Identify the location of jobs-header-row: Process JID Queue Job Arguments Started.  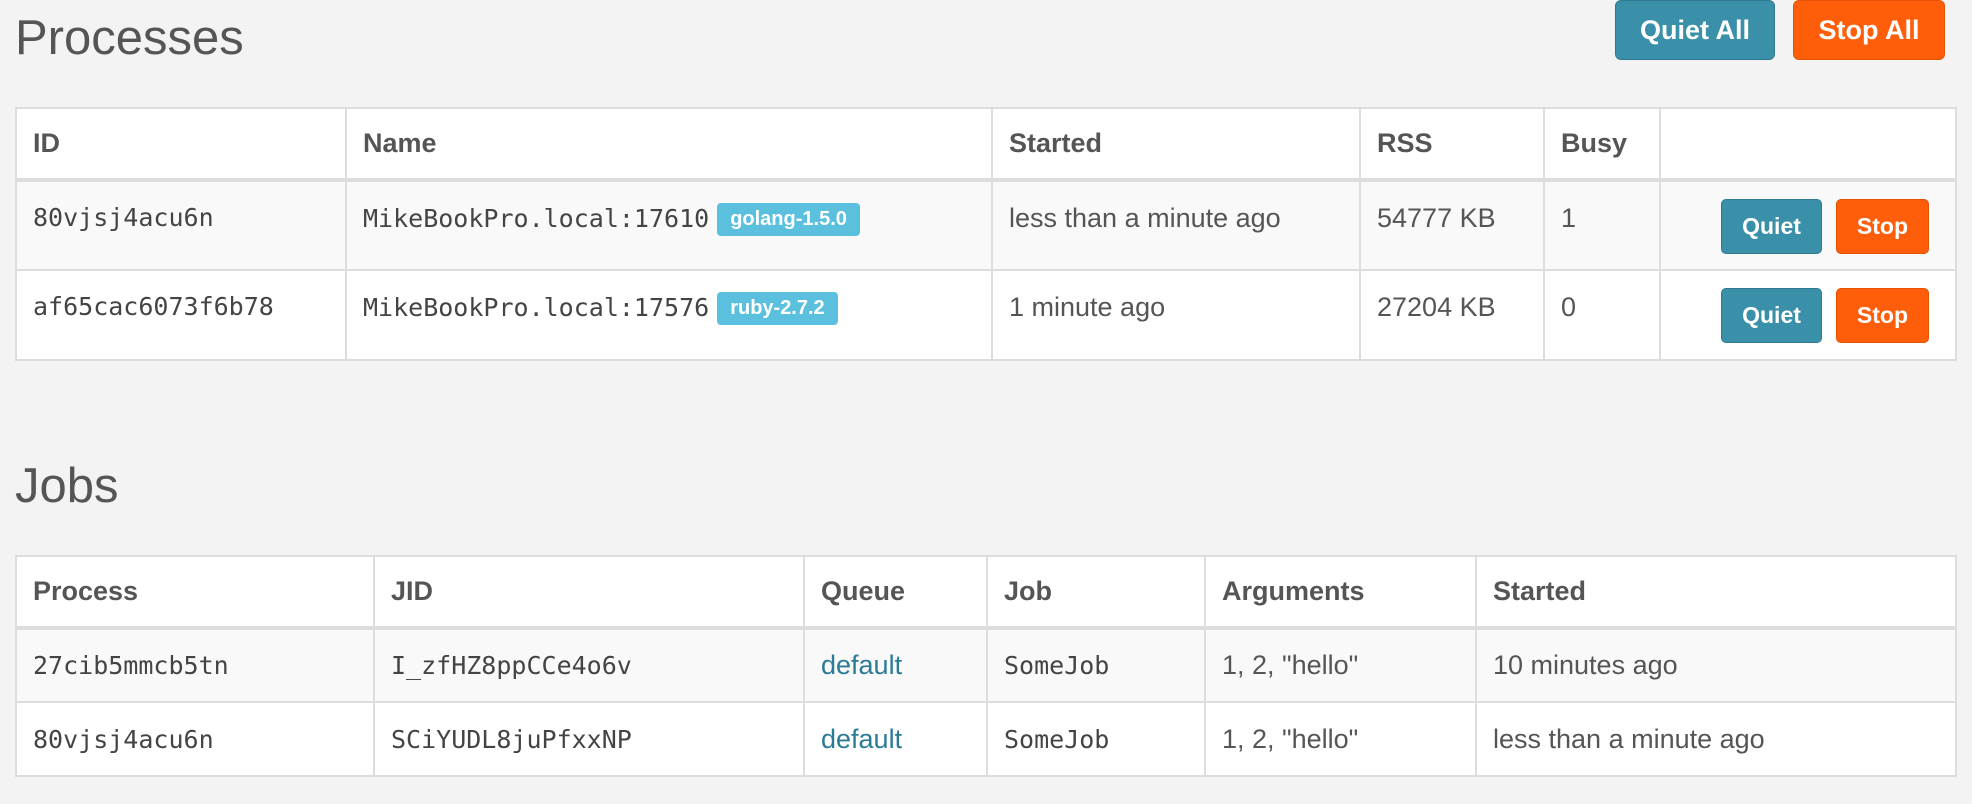
(986, 592).